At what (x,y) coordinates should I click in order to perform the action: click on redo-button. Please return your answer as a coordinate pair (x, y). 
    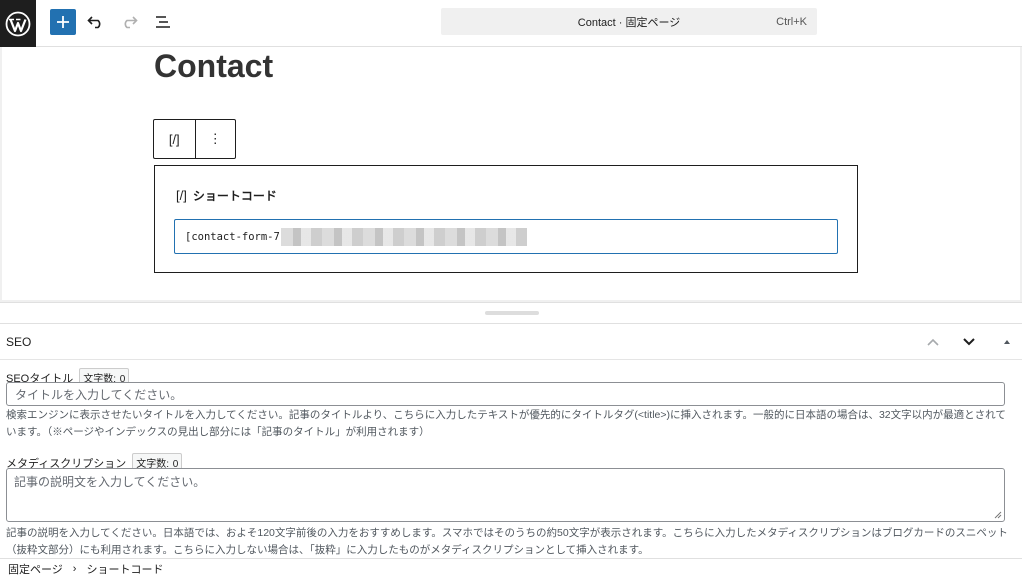
    Looking at the image, I should click on (129, 22).